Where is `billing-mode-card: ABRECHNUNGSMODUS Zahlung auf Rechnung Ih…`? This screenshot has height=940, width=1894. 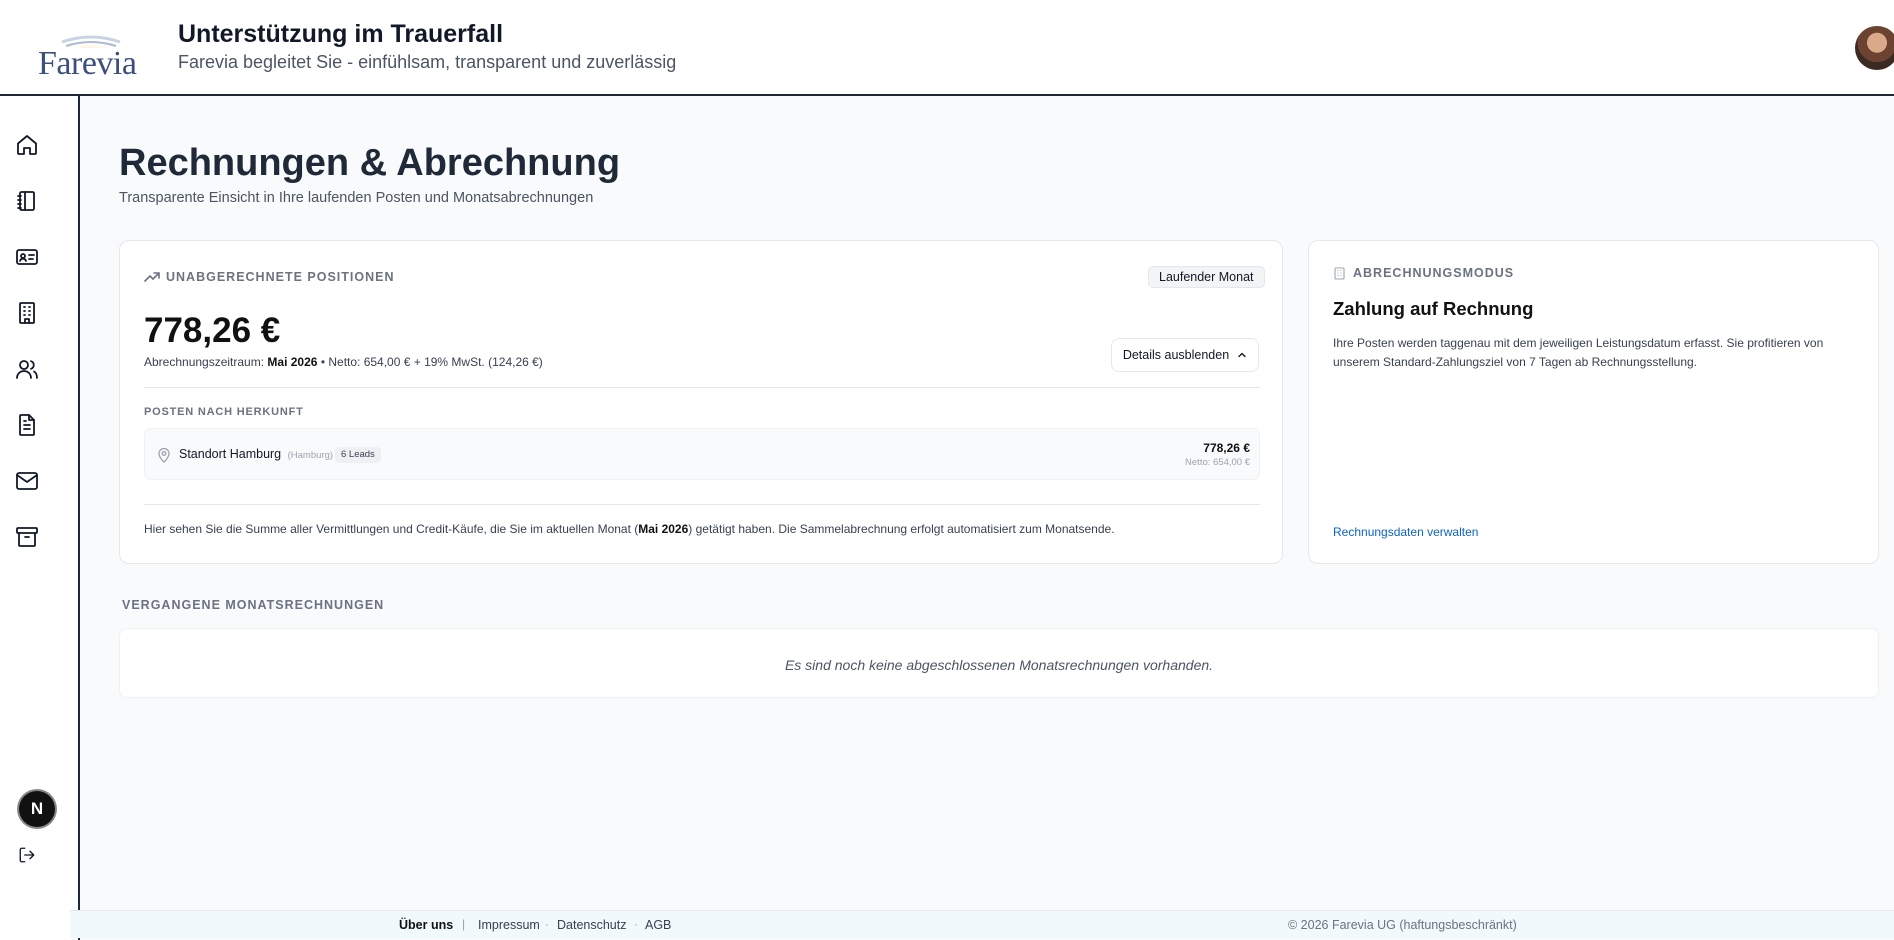 billing-mode-card: ABRECHNUNGSMODUS Zahlung auf Rechnung Ih… is located at coordinates (1593, 402).